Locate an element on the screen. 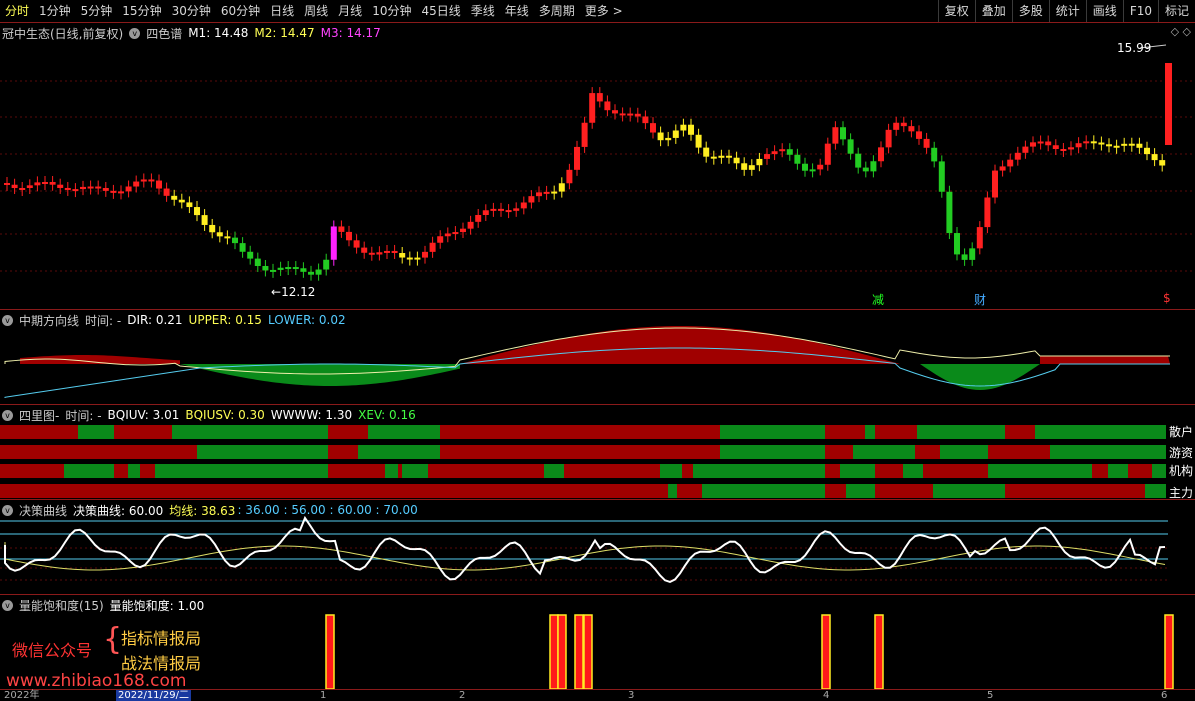  tag-dollar: $ is located at coordinates (1167, 298).